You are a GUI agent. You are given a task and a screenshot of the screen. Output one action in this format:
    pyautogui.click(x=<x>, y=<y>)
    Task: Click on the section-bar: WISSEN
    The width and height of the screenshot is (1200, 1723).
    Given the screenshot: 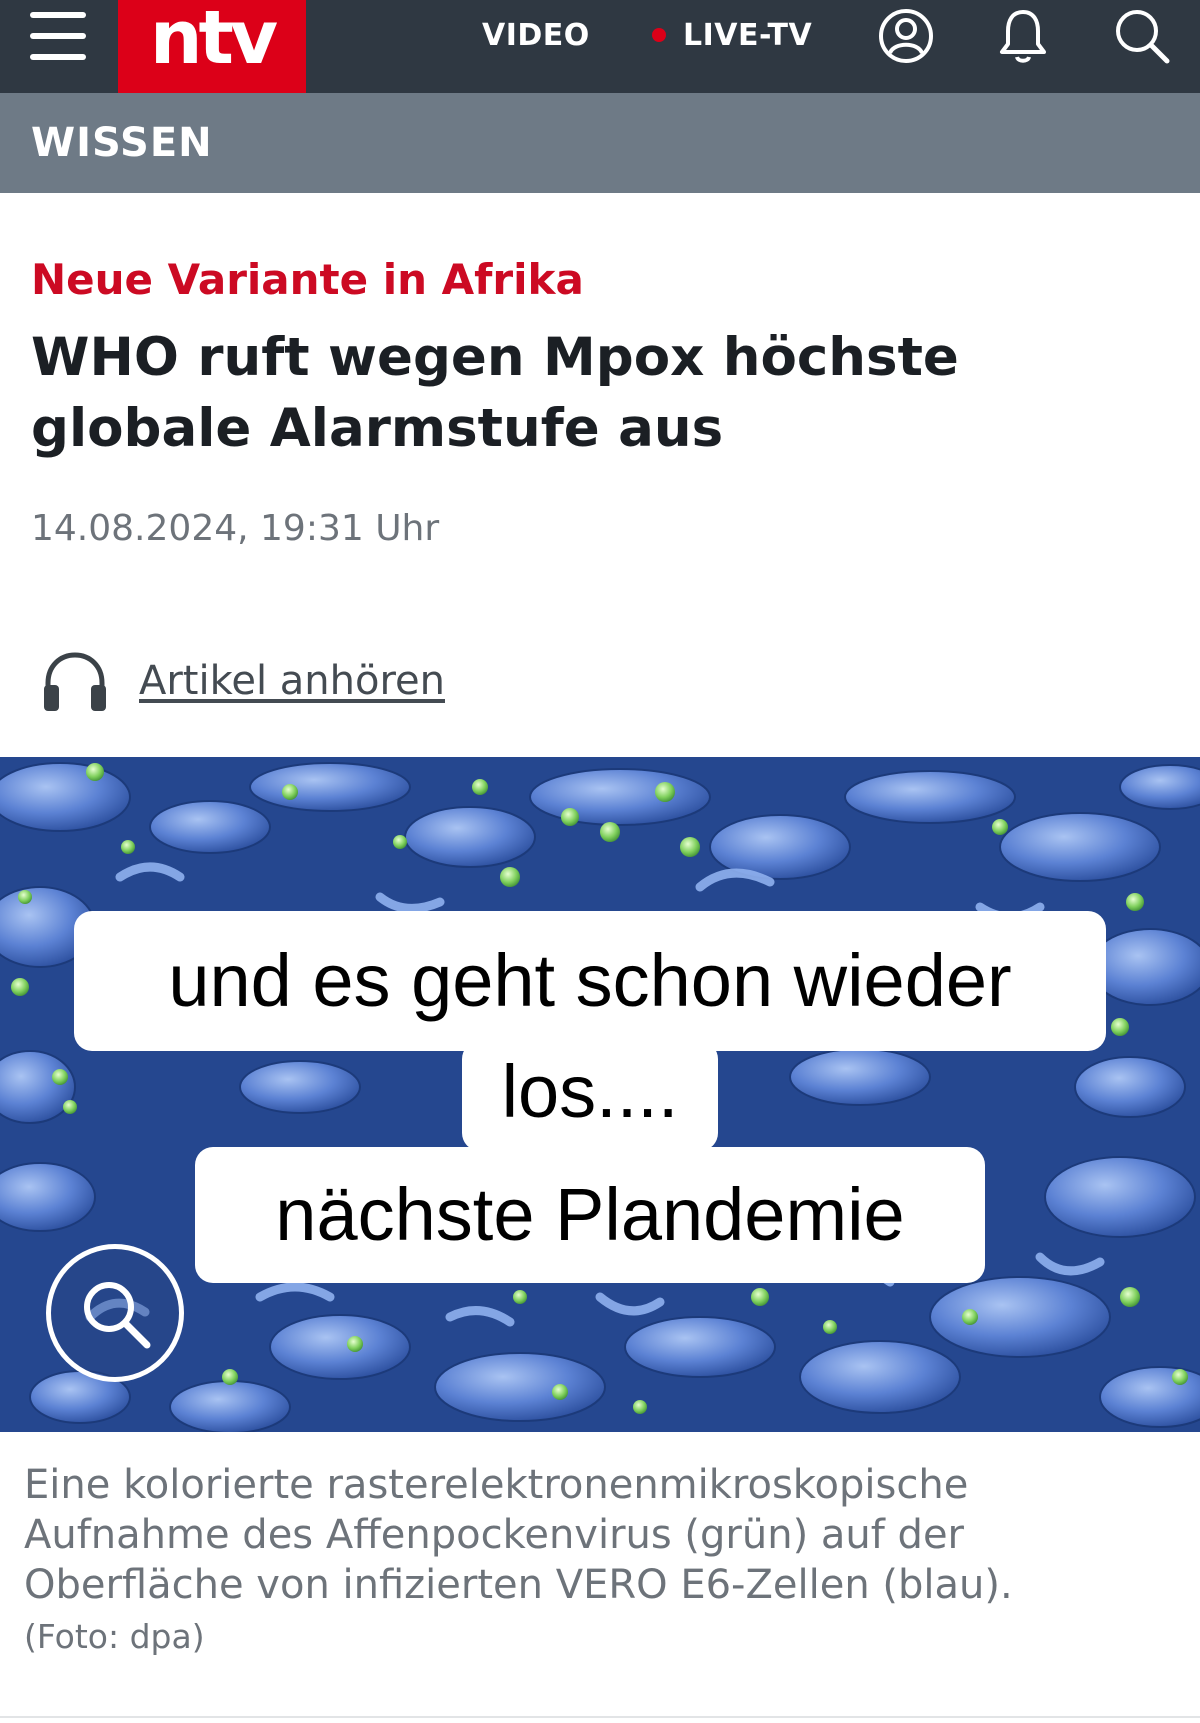 What is the action you would take?
    pyautogui.click(x=600, y=143)
    